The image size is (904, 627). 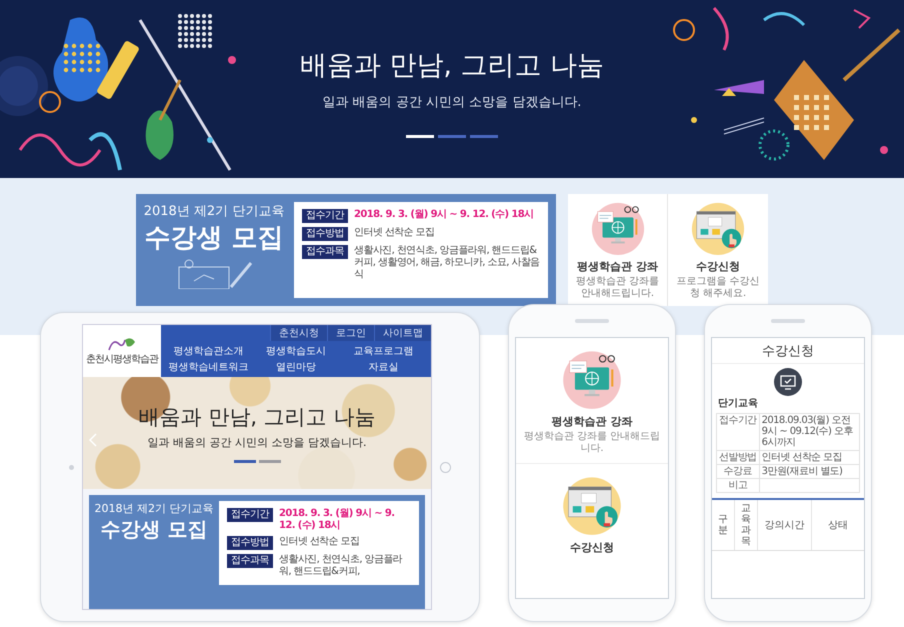 What do you see at coordinates (208, 367) in the screenshot?
I see `nav-item: 평생학습네트워크` at bounding box center [208, 367].